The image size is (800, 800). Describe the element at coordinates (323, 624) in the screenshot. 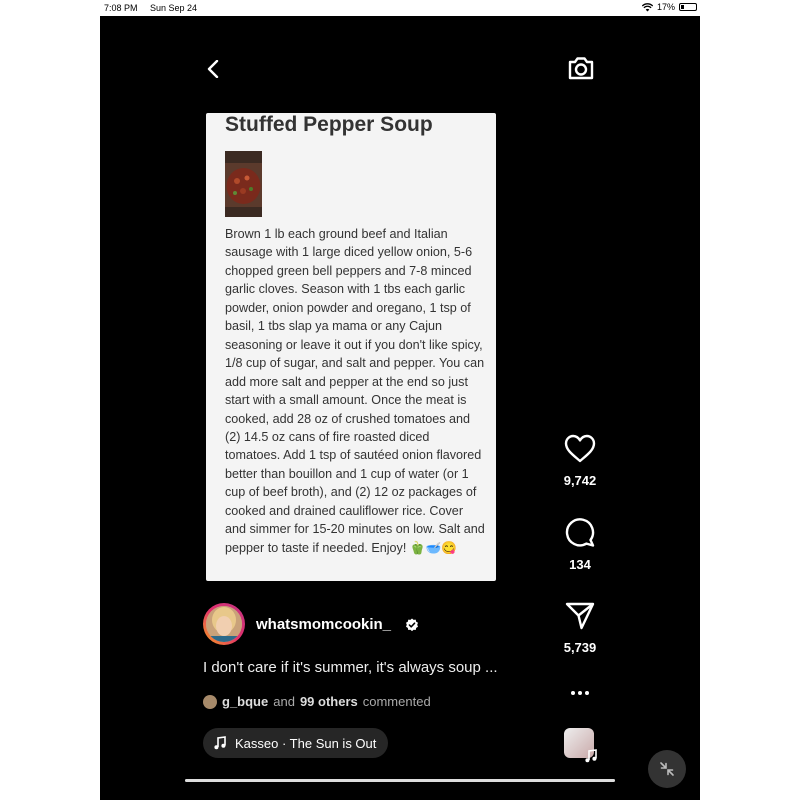

I see `author-username: whatsmomcookin_` at that location.